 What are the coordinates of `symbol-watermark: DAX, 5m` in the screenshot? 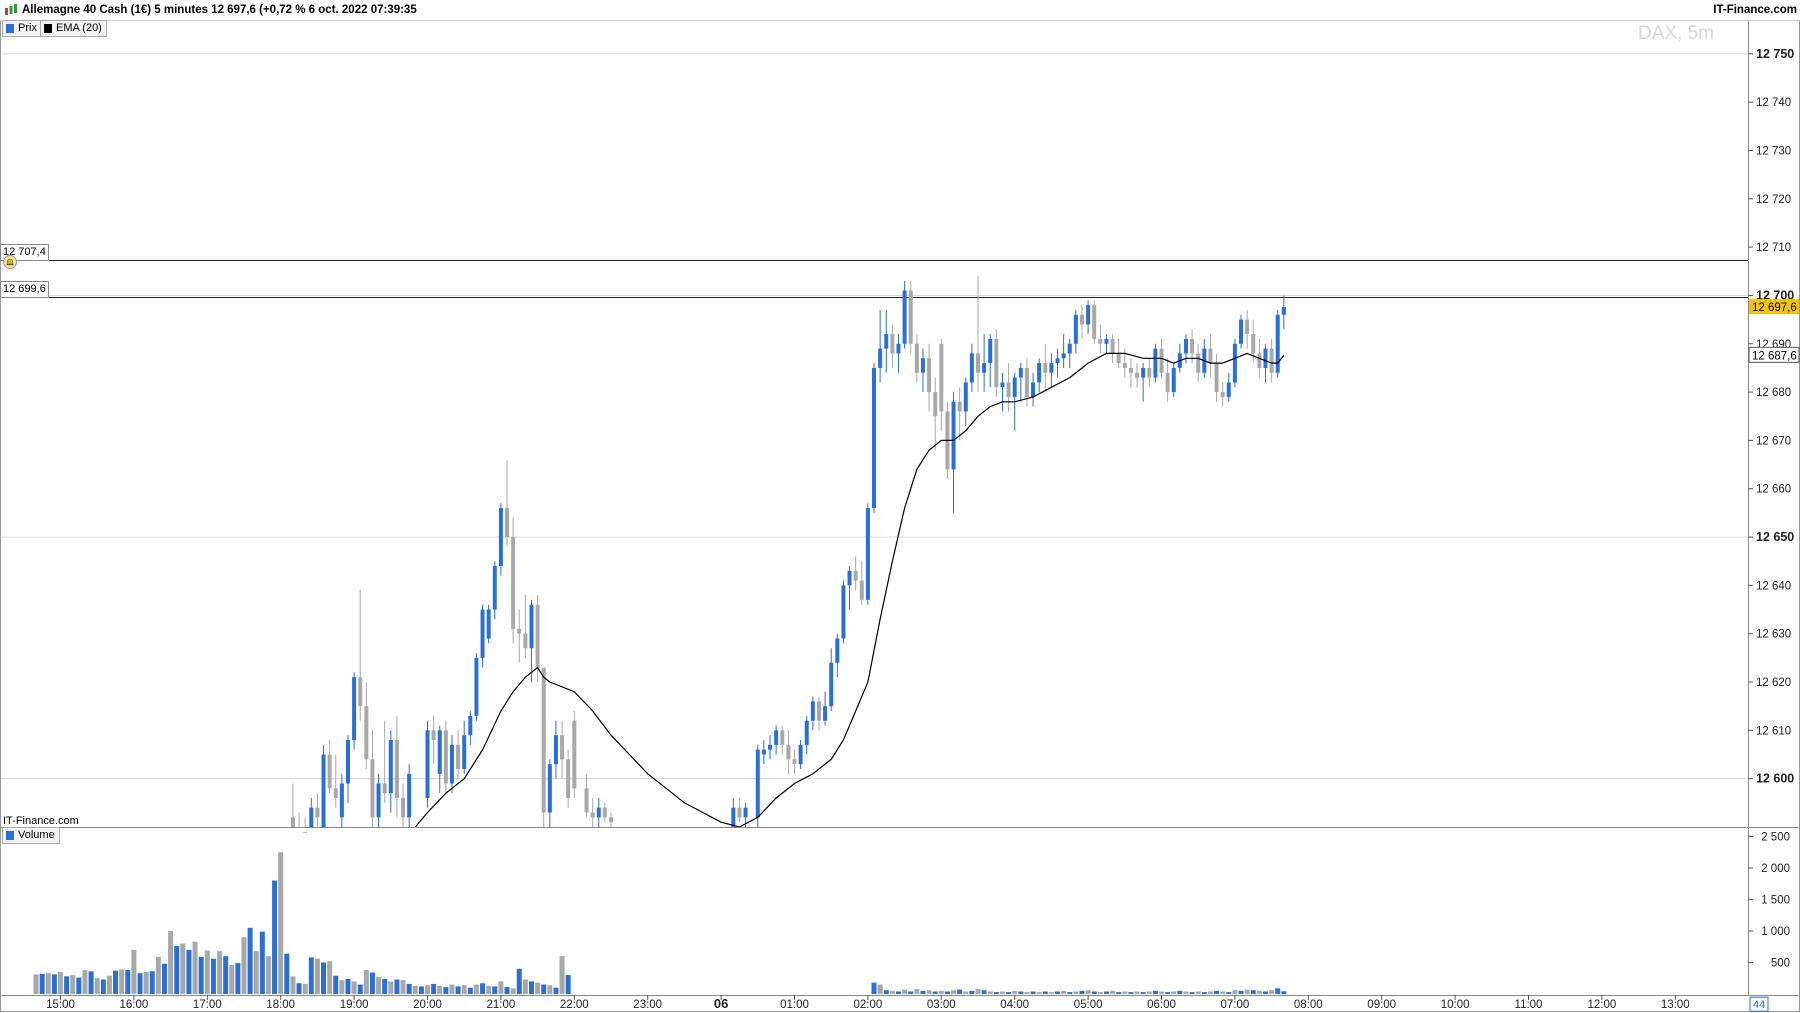 It's located at (1675, 33).